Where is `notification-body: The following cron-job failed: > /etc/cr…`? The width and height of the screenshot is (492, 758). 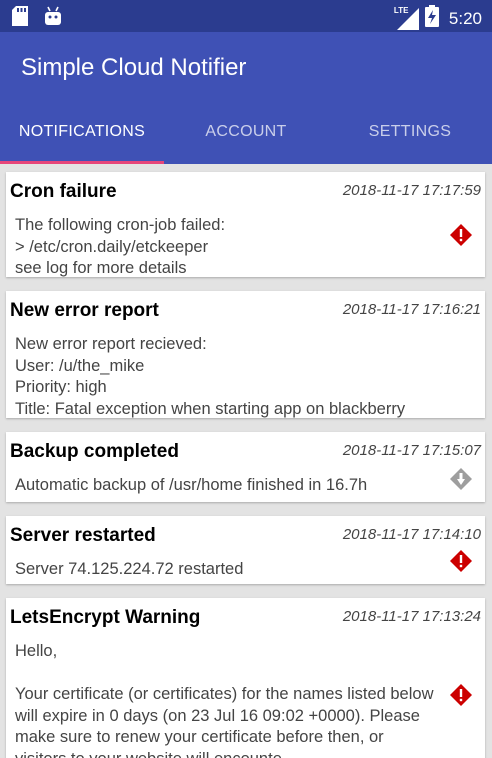 notification-body: The following cron-job failed: > /etc/cr… is located at coordinates (120, 246).